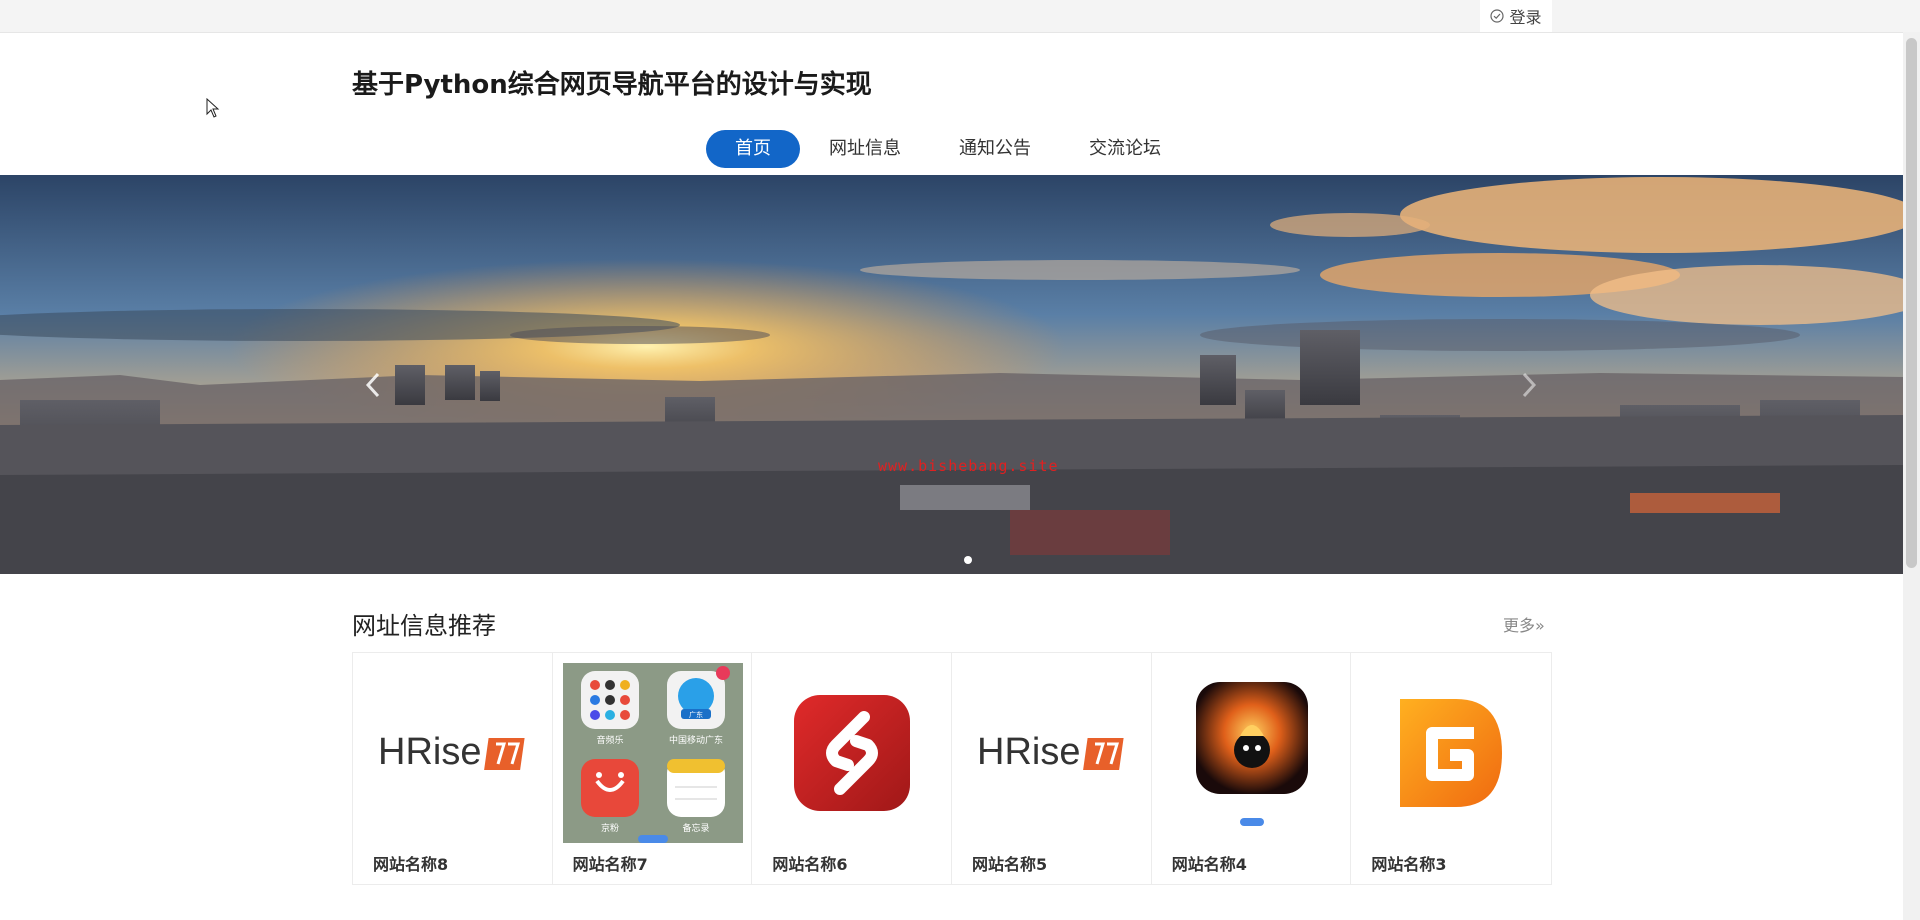 The width and height of the screenshot is (1920, 920). What do you see at coordinates (865, 149) in the screenshot?
I see `nav-item-site-info: 网址信息` at bounding box center [865, 149].